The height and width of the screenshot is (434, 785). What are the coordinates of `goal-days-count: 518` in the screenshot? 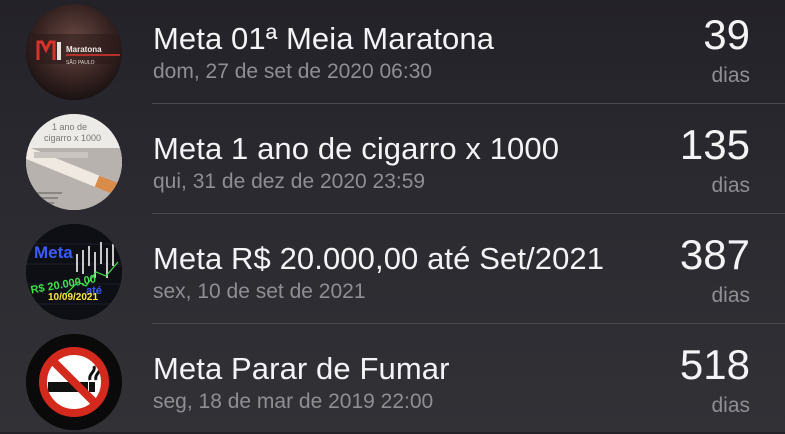 It's located at (714, 364).